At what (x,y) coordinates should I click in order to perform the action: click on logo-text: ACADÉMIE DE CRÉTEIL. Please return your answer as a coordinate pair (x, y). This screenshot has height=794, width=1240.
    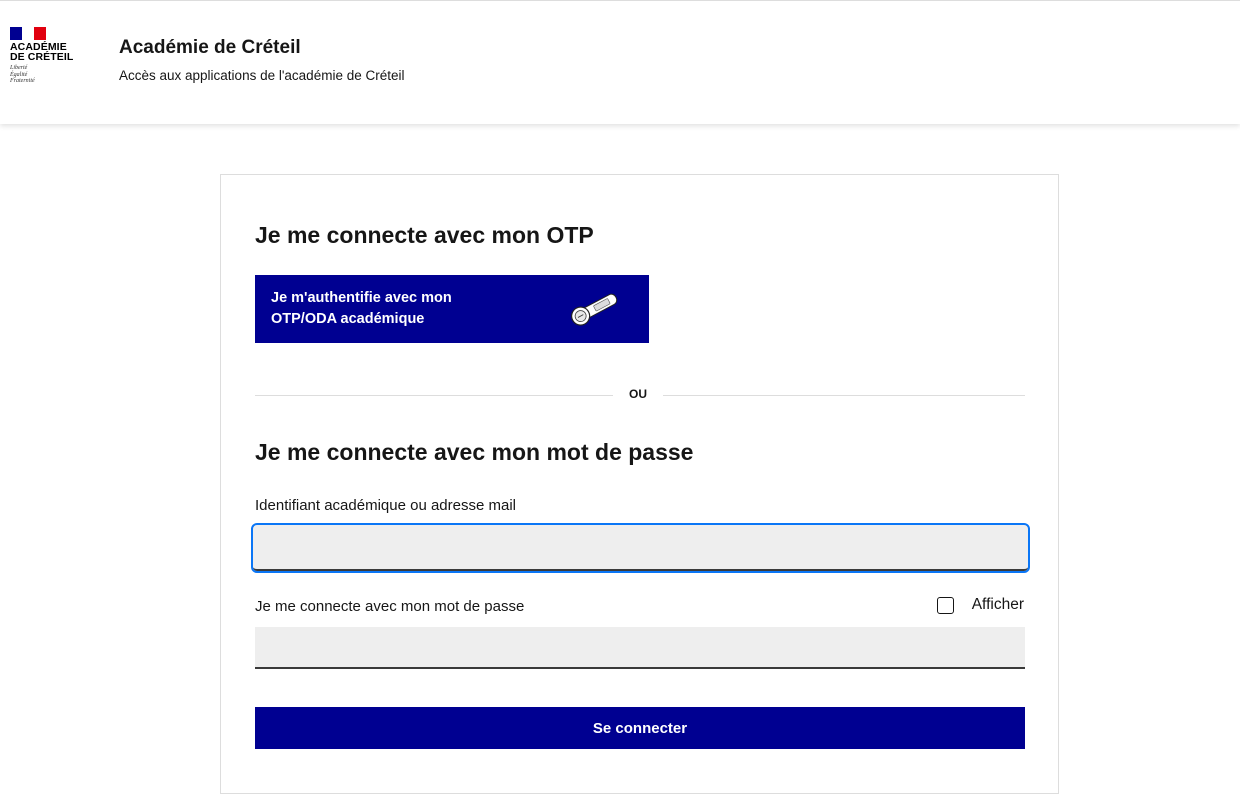
    Looking at the image, I should click on (50, 52).